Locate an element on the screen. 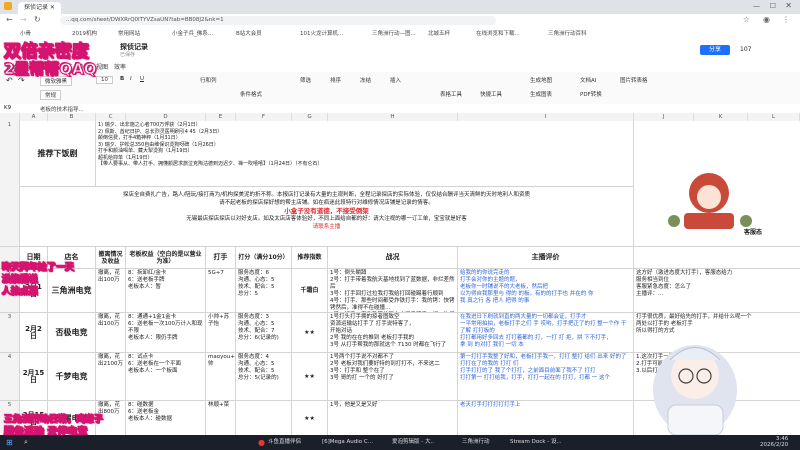 The width and height of the screenshot is (800, 450). col-header: F is located at coordinates (264, 117).